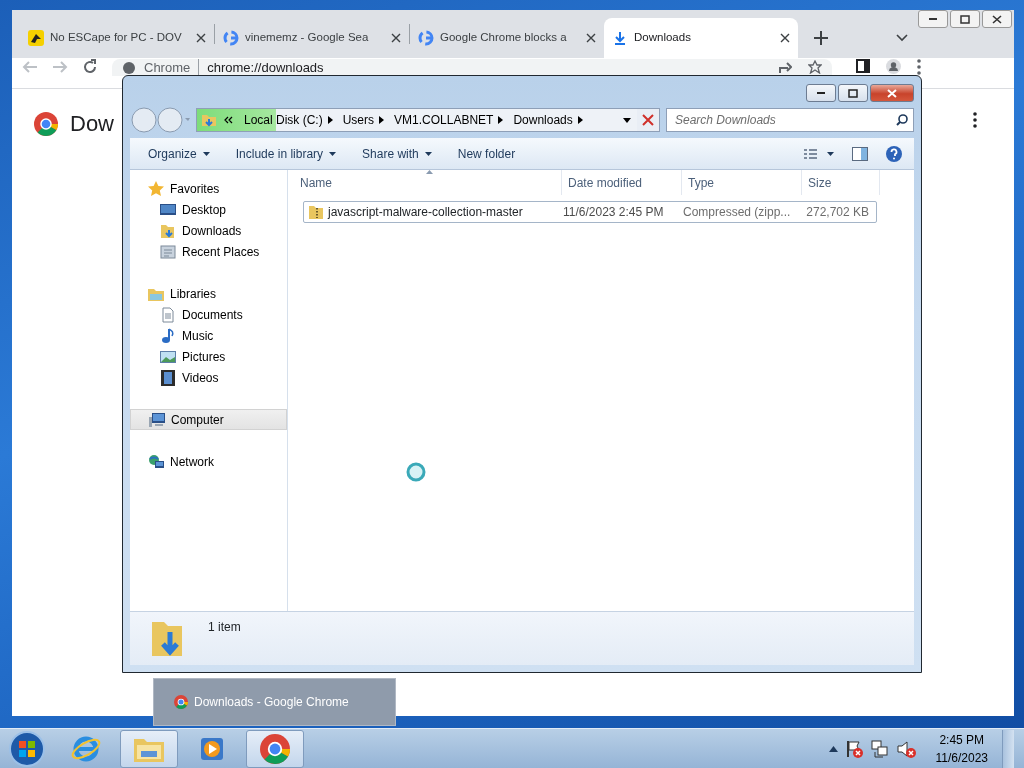 Image resolution: width=1024 pixels, height=768 pixels. Describe the element at coordinates (168, 251) in the screenshot. I see `recent-places-icon` at that location.